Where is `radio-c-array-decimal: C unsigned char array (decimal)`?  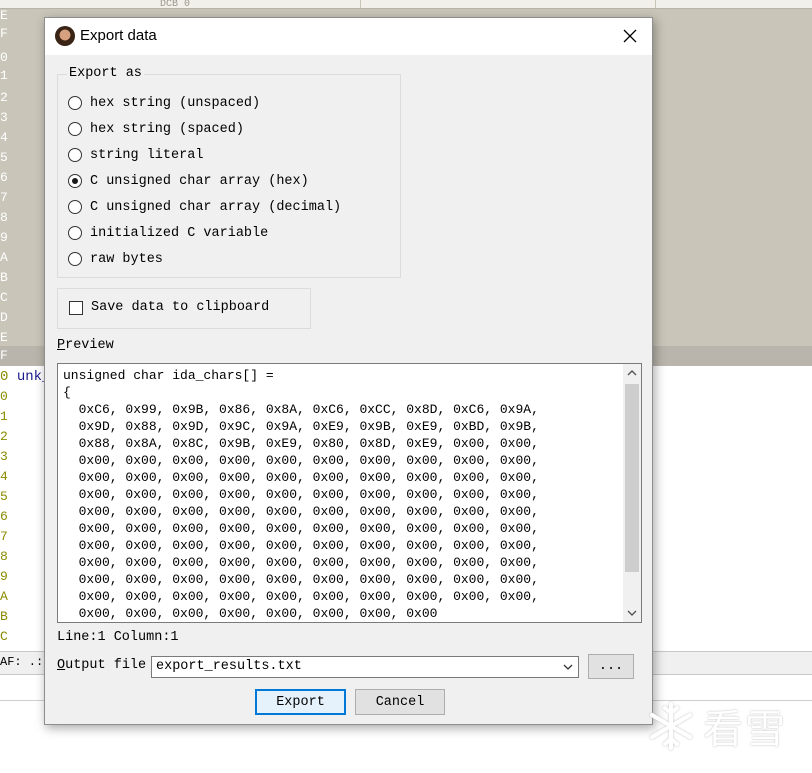 radio-c-array-decimal: C unsigned char array (decimal) is located at coordinates (204, 207).